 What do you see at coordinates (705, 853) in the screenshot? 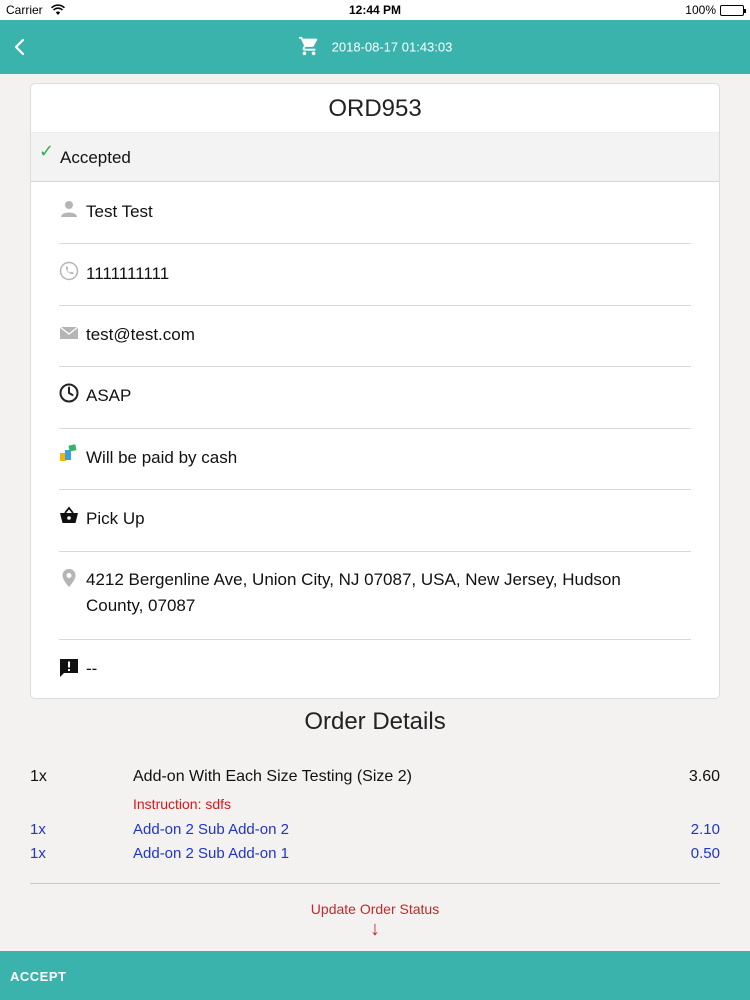
I see `sub-item-price: 0.50` at bounding box center [705, 853].